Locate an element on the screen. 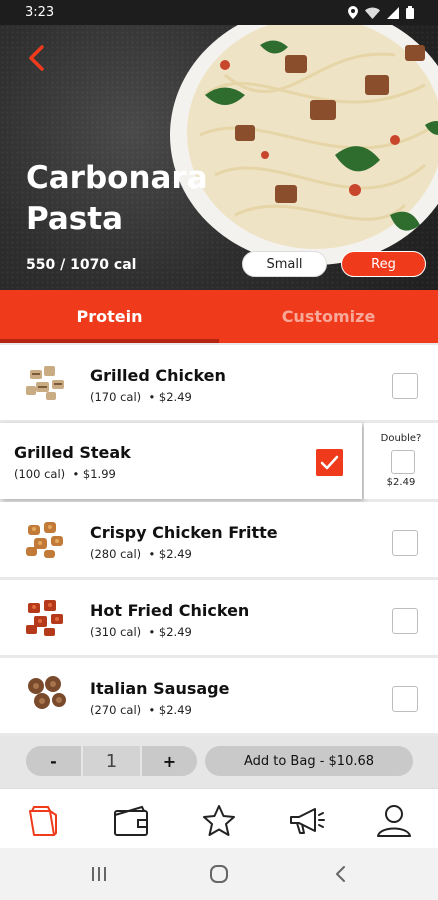 The height and width of the screenshot is (900, 438). status-icons is located at coordinates (381, 12).